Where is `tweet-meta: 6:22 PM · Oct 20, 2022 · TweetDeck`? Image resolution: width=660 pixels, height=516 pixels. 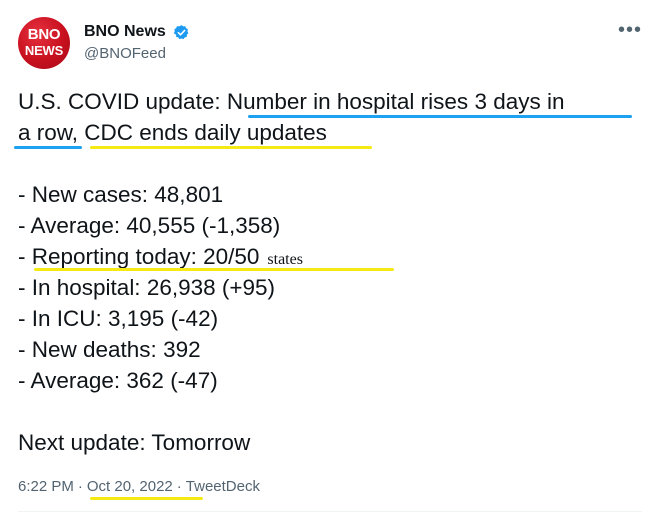 tweet-meta: 6:22 PM · Oct 20, 2022 · TweetDeck is located at coordinates (139, 487).